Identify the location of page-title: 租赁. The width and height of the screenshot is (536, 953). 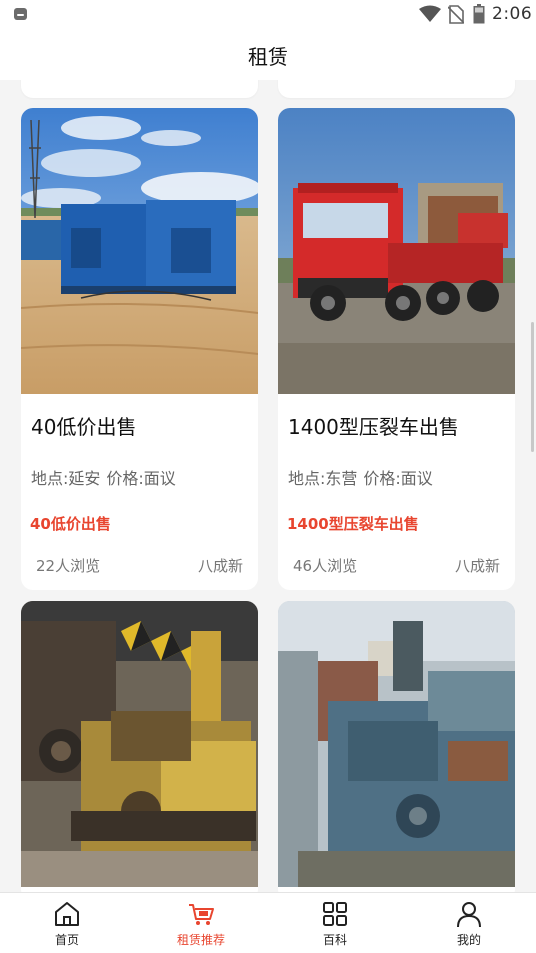
(268, 57).